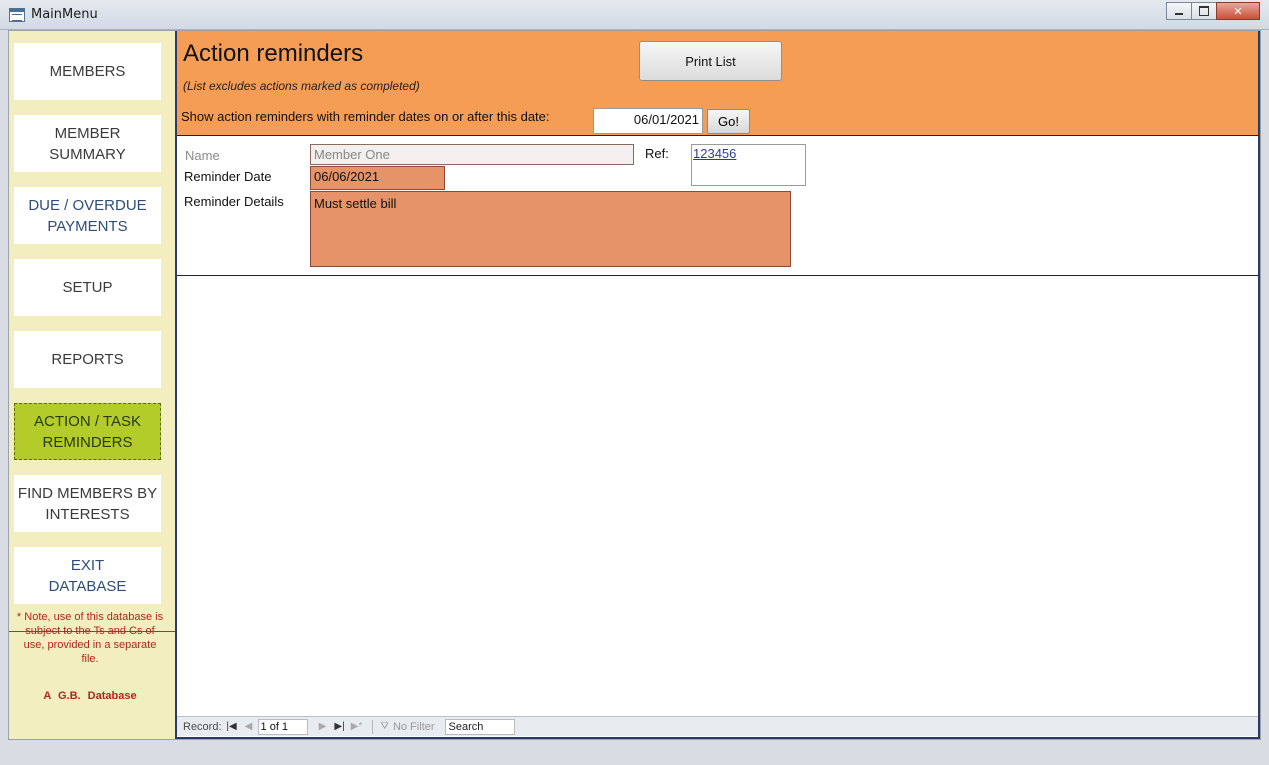 The width and height of the screenshot is (1269, 765). I want to click on date-filter-input: 06/01/2021, so click(648, 121).